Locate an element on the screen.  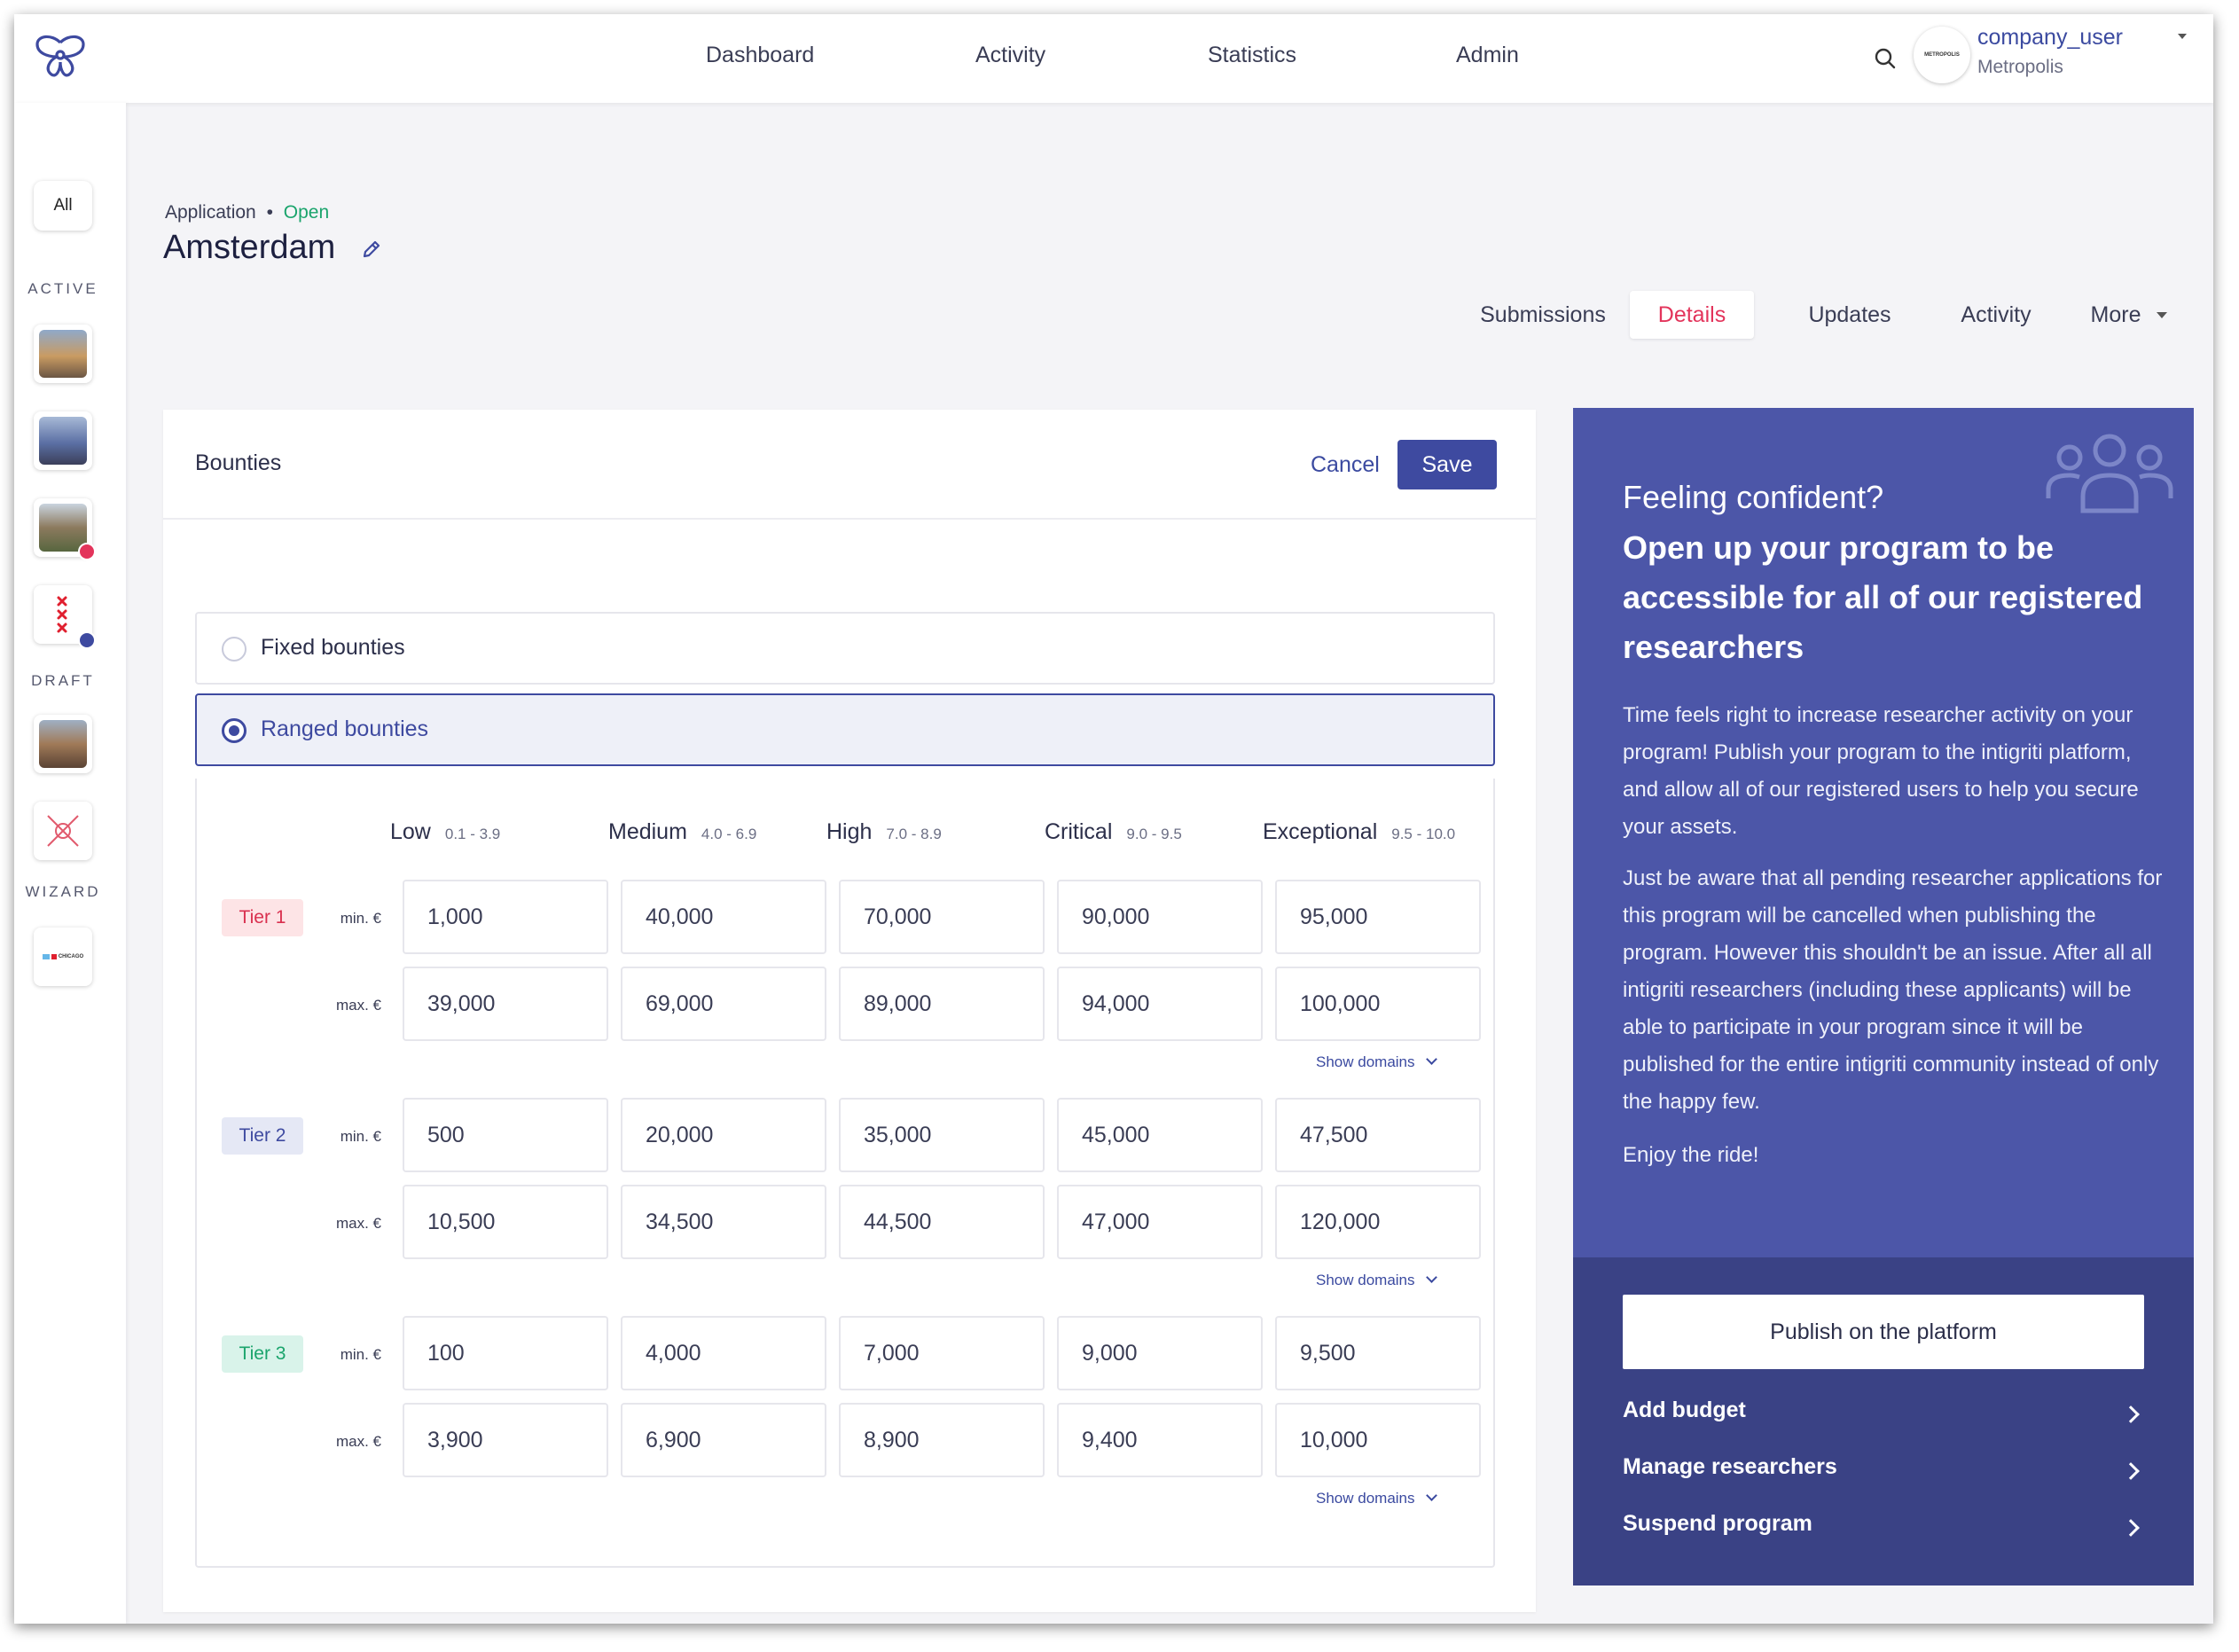
user-name: company_user is located at coordinates (2050, 38).